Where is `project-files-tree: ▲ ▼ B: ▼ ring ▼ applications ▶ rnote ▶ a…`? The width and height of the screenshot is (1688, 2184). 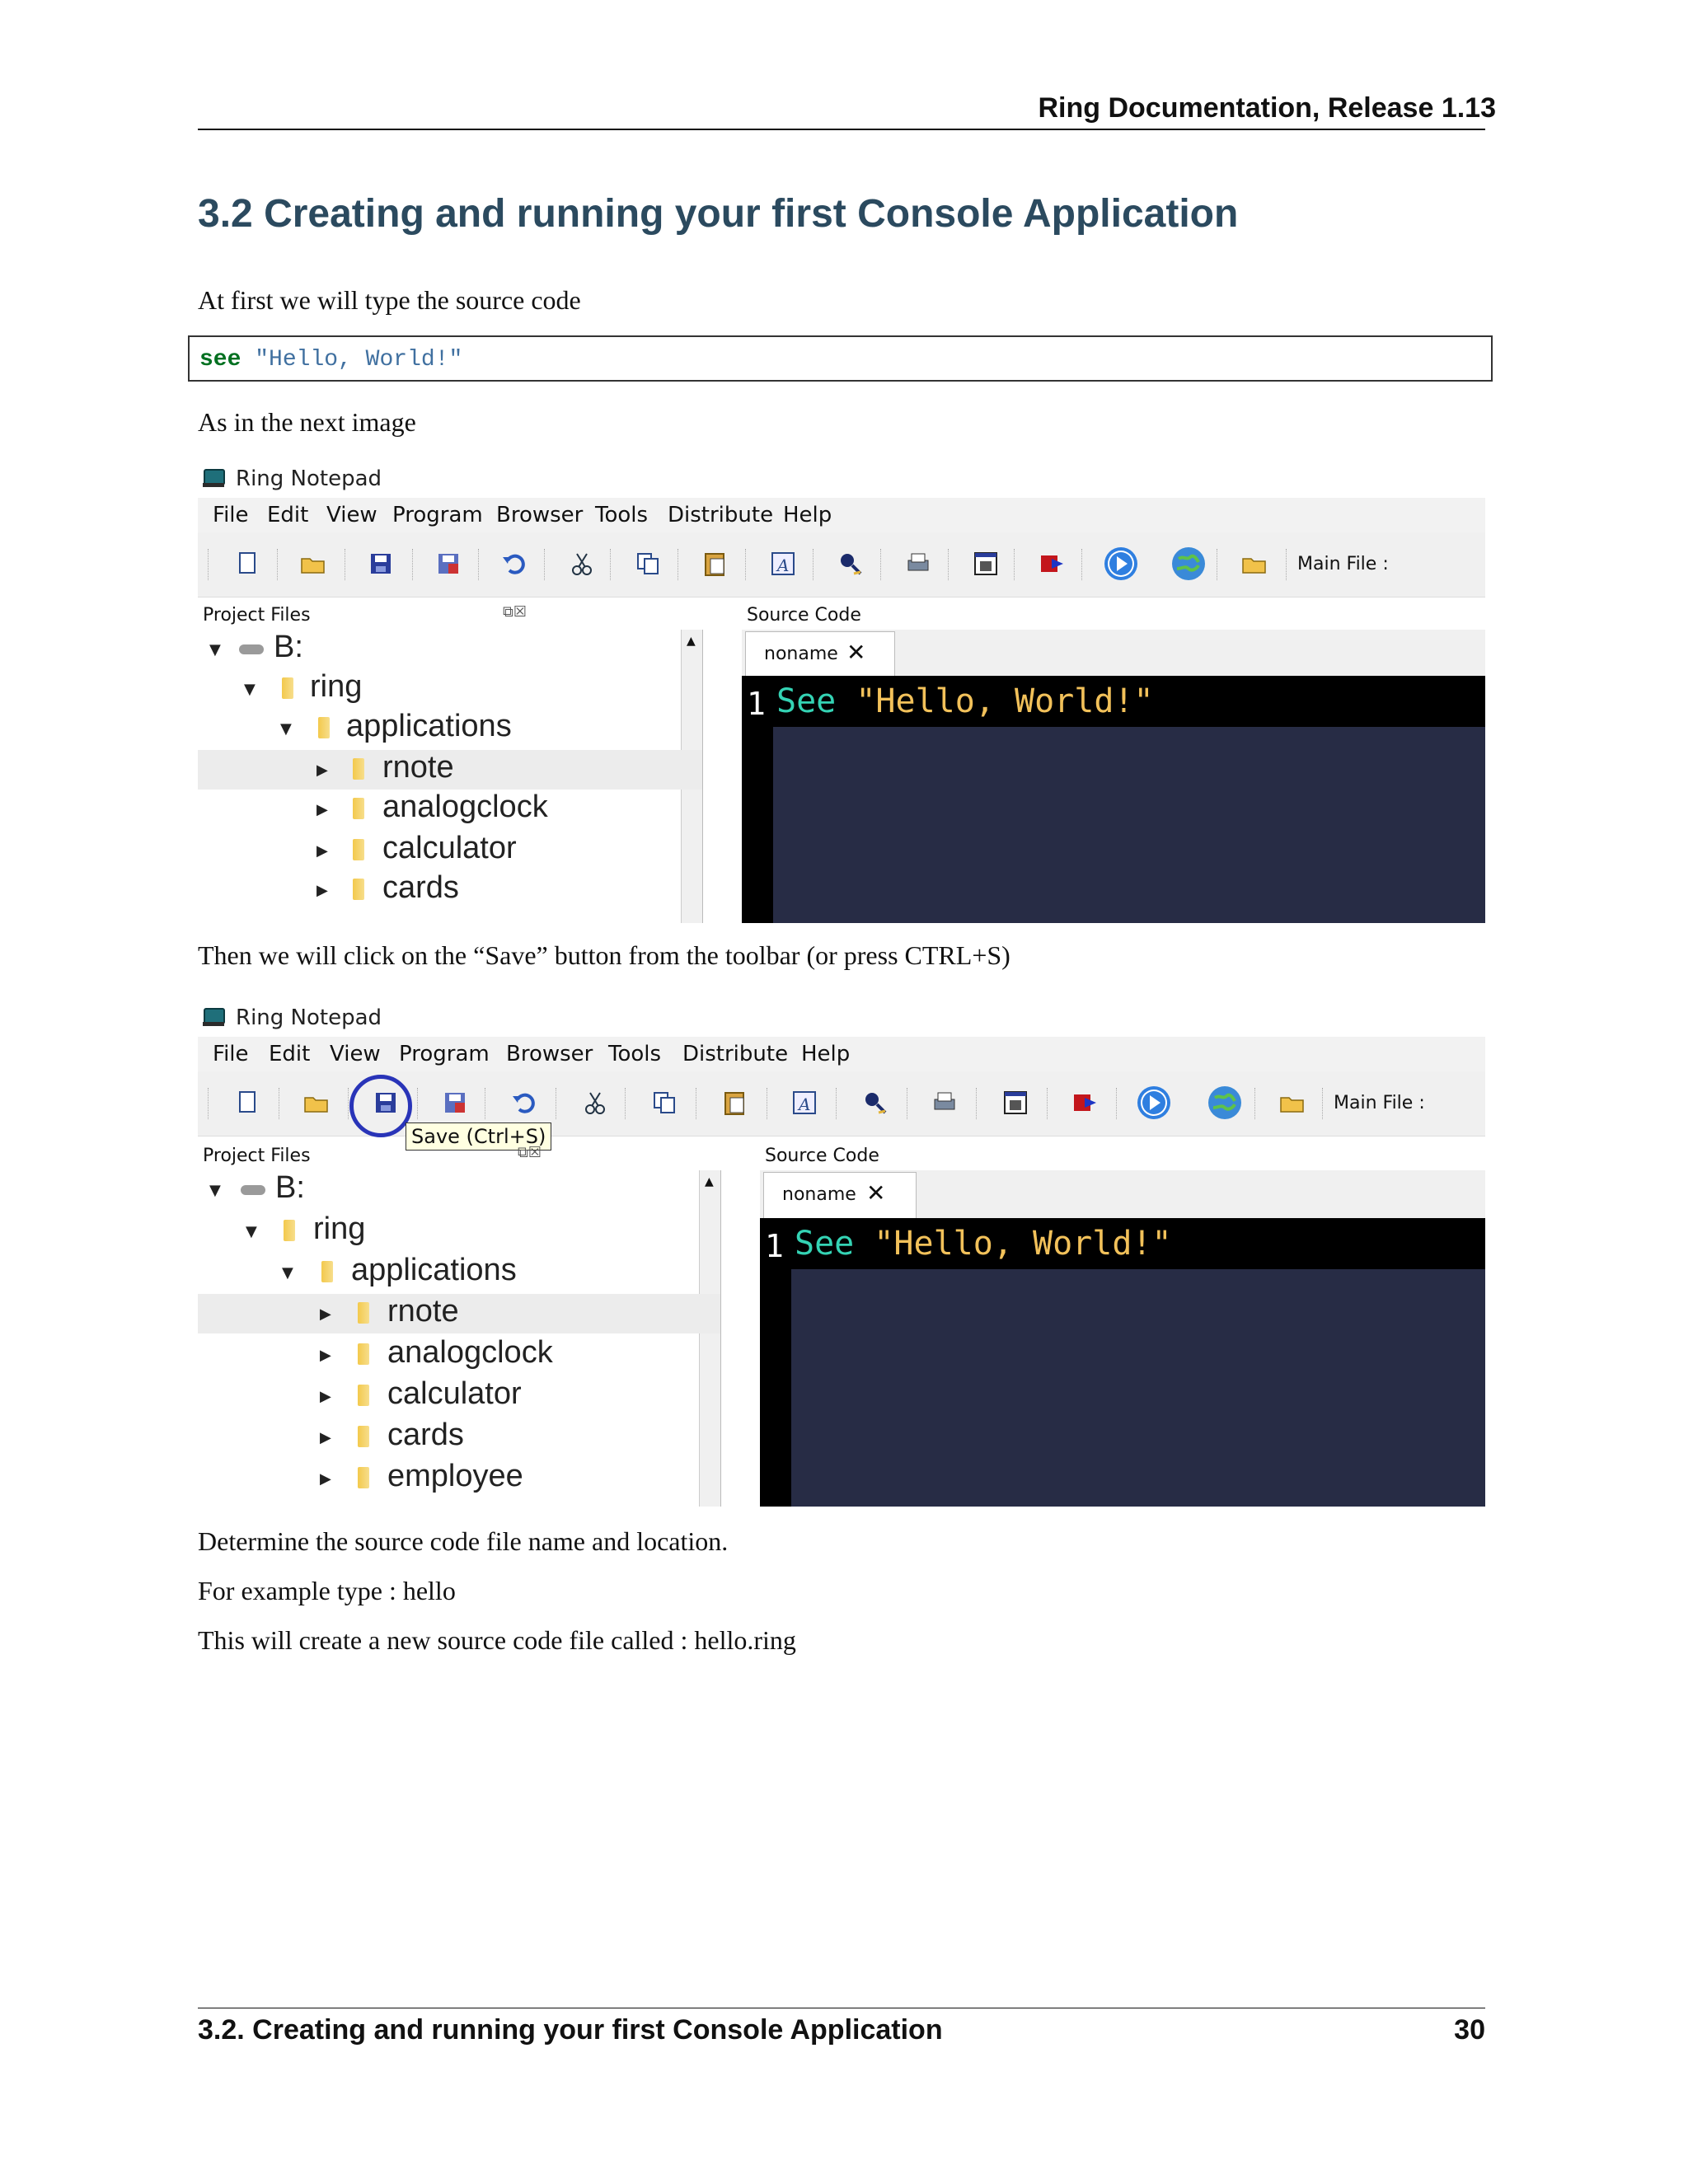 project-files-tree: ▲ ▼ B: ▼ ring ▼ applications ▶ rnote ▶ a… is located at coordinates (450, 776).